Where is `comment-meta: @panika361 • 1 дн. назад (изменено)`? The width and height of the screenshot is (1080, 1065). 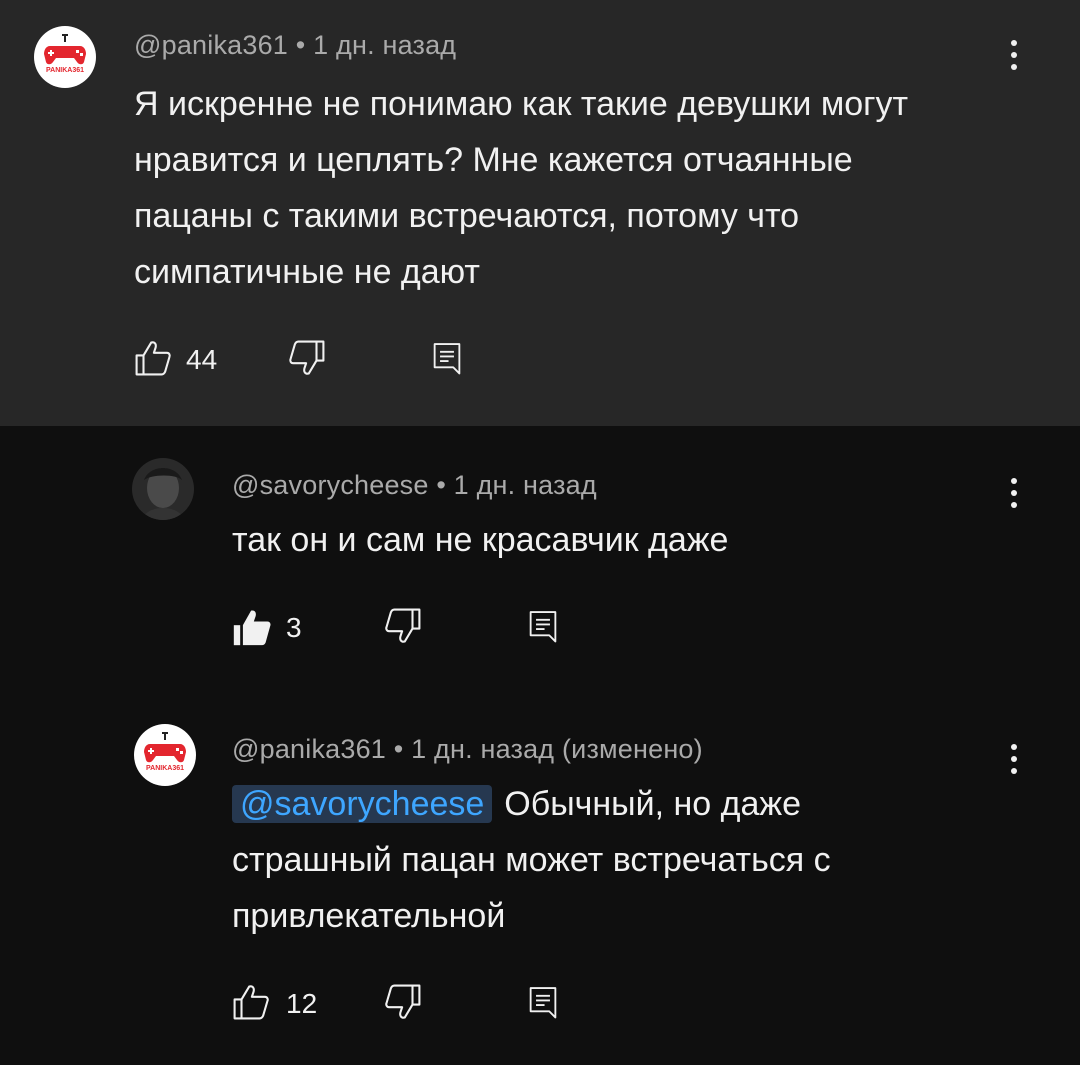 comment-meta: @panika361 • 1 дн. назад (изменено) is located at coordinates (467, 749).